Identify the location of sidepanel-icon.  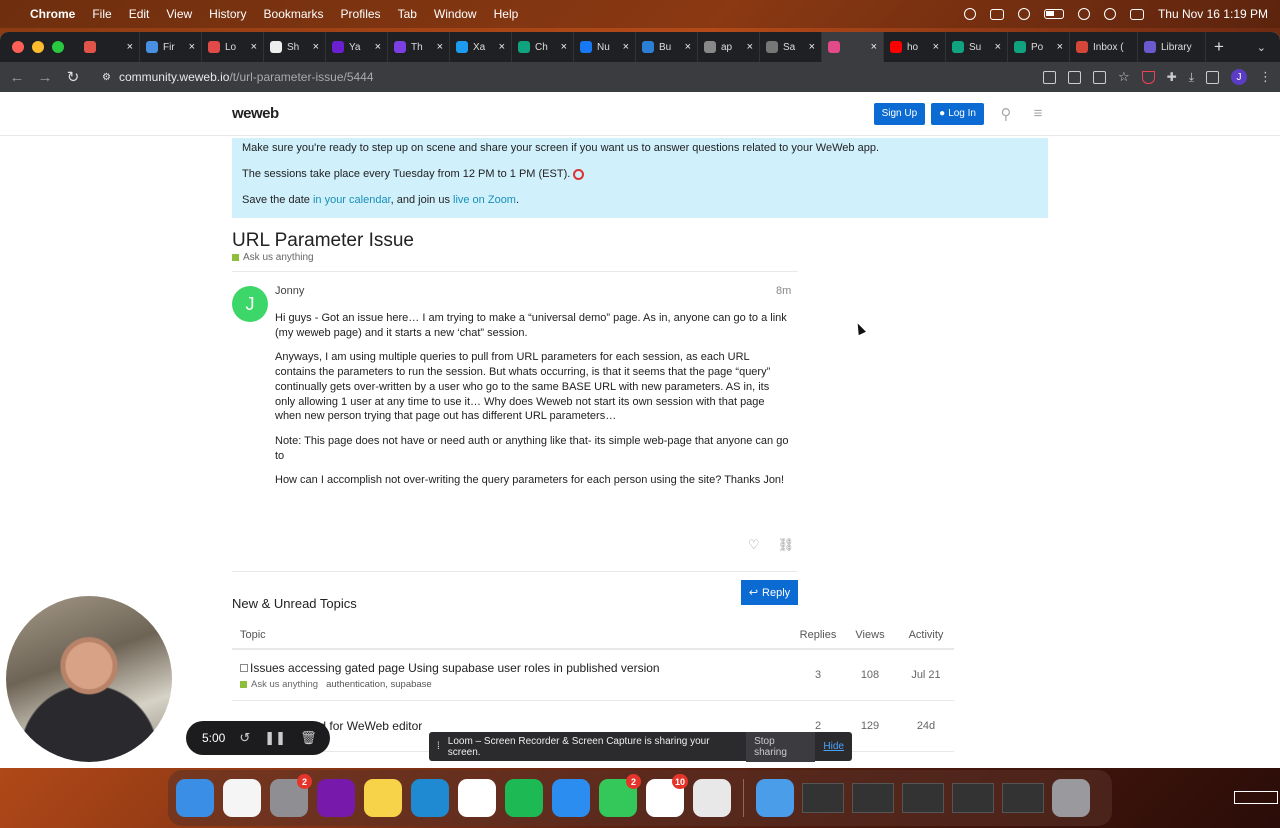
(1212, 77).